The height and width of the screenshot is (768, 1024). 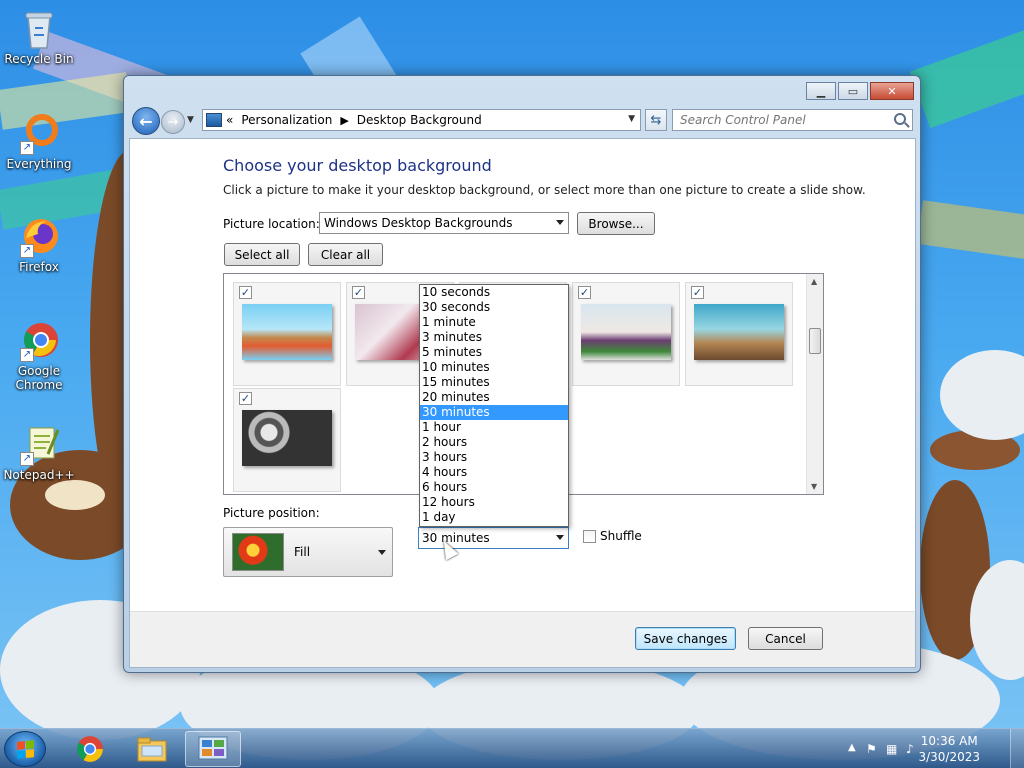 I want to click on interval-option: 30 minutes, so click(x=494, y=412).